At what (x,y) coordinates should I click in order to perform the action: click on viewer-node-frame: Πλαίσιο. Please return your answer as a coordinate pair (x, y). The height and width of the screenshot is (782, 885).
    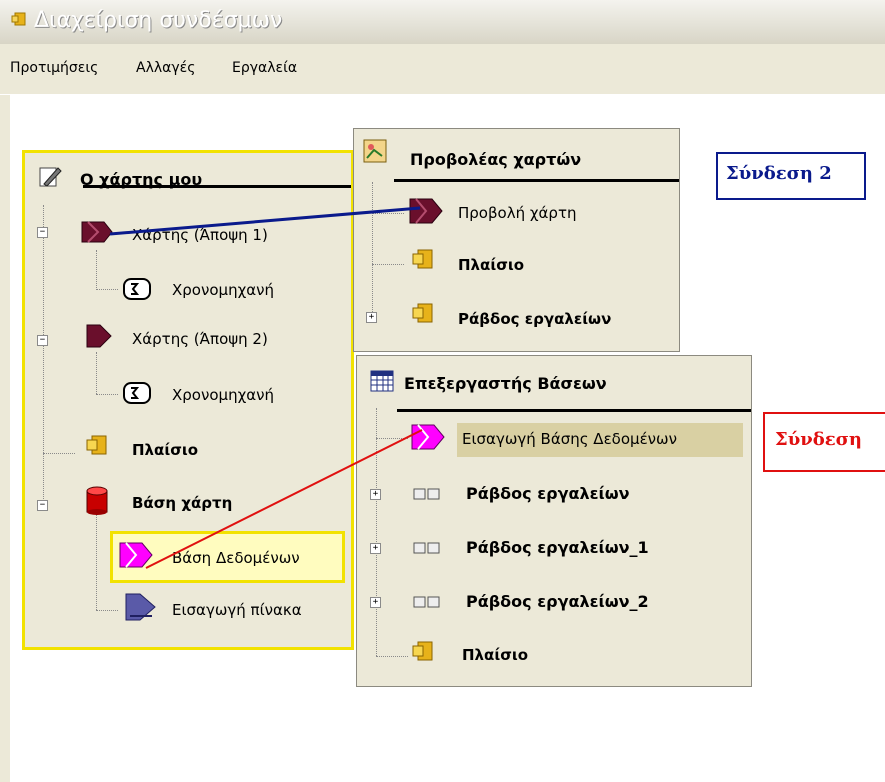
    Looking at the image, I should click on (491, 265).